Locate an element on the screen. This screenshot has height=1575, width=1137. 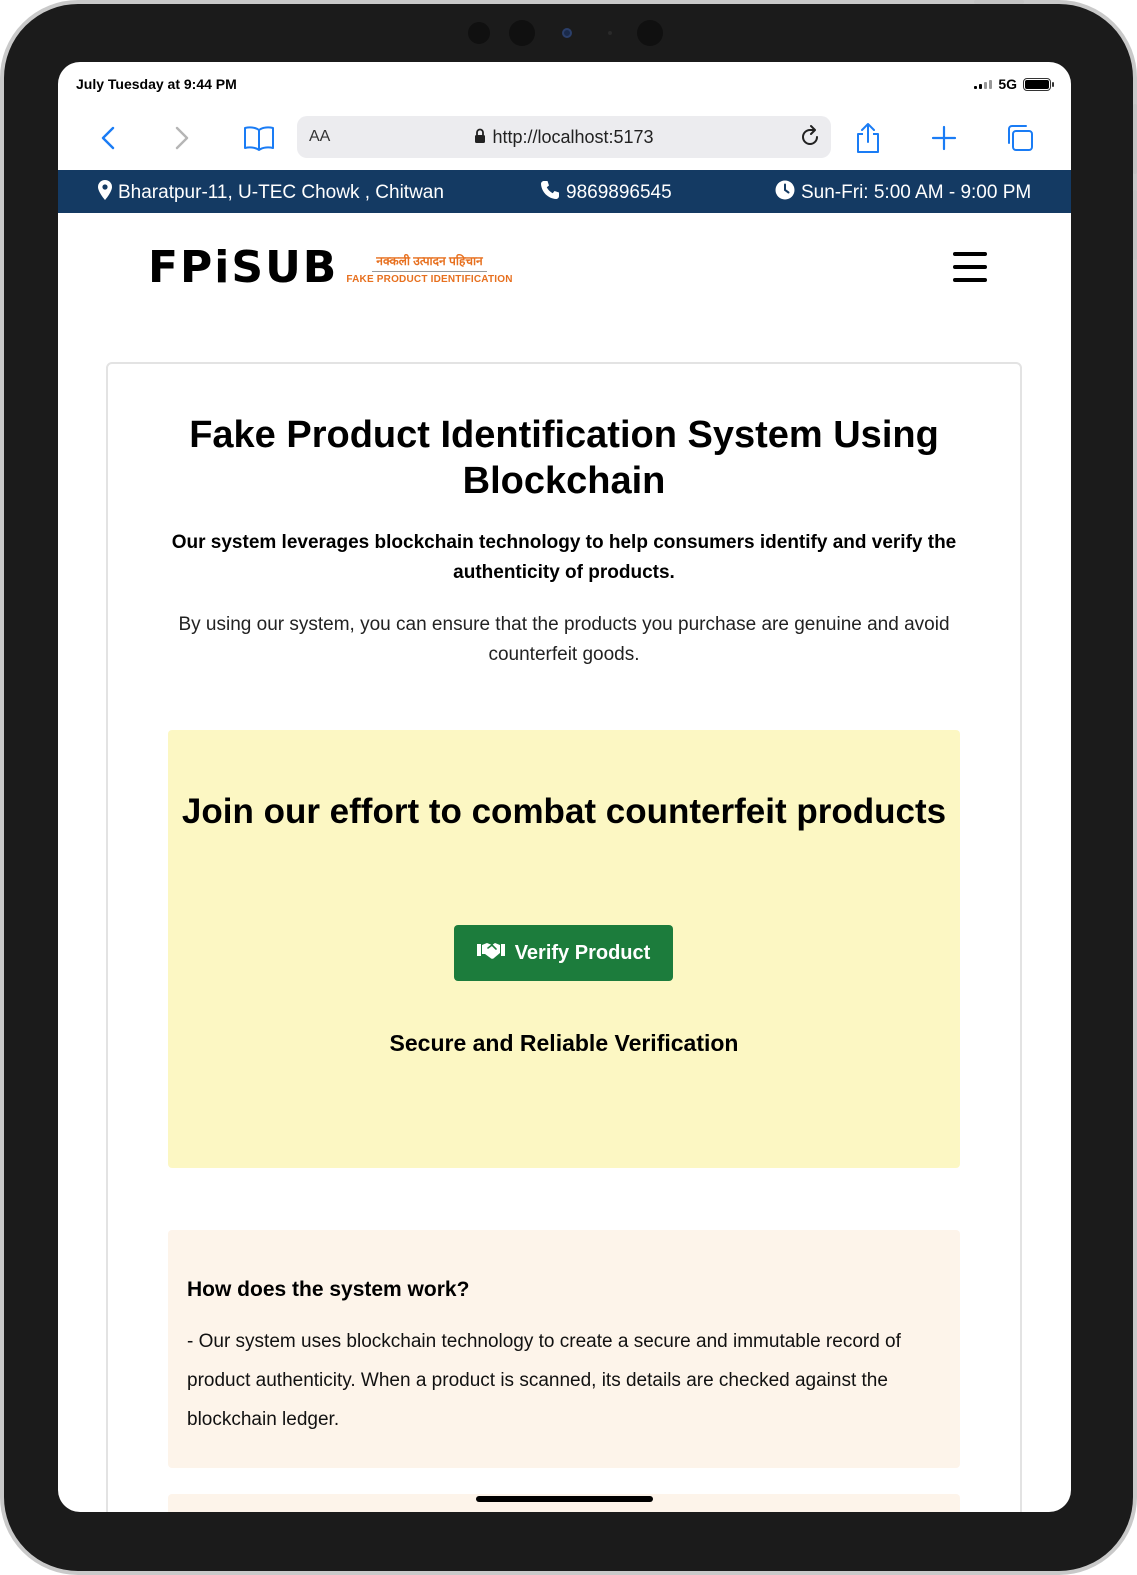
share-icon is located at coordinates (868, 138).